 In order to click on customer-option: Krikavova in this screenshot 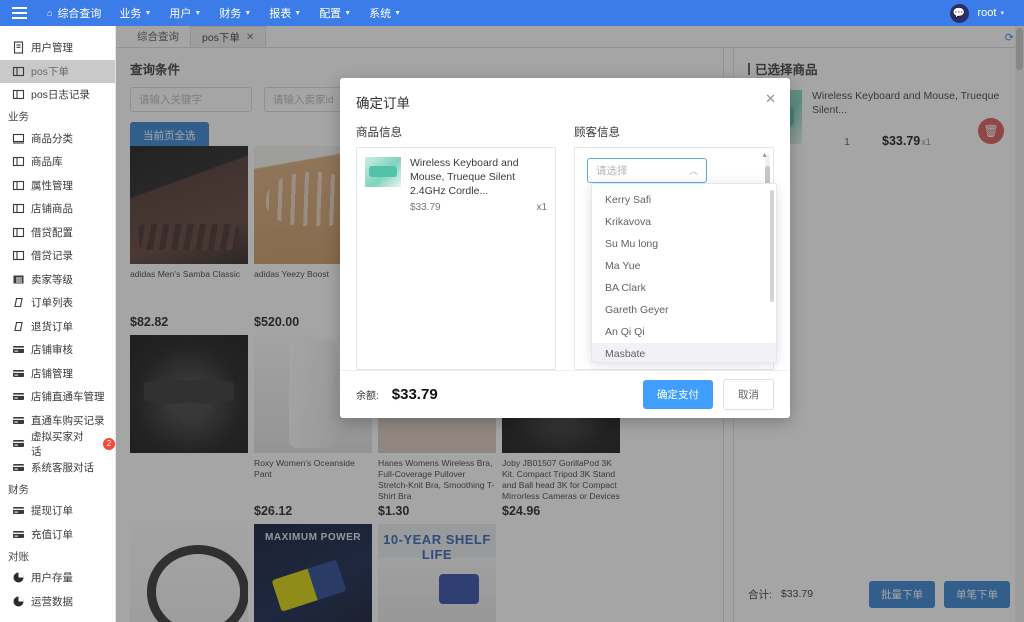, I will do `click(684, 222)`.